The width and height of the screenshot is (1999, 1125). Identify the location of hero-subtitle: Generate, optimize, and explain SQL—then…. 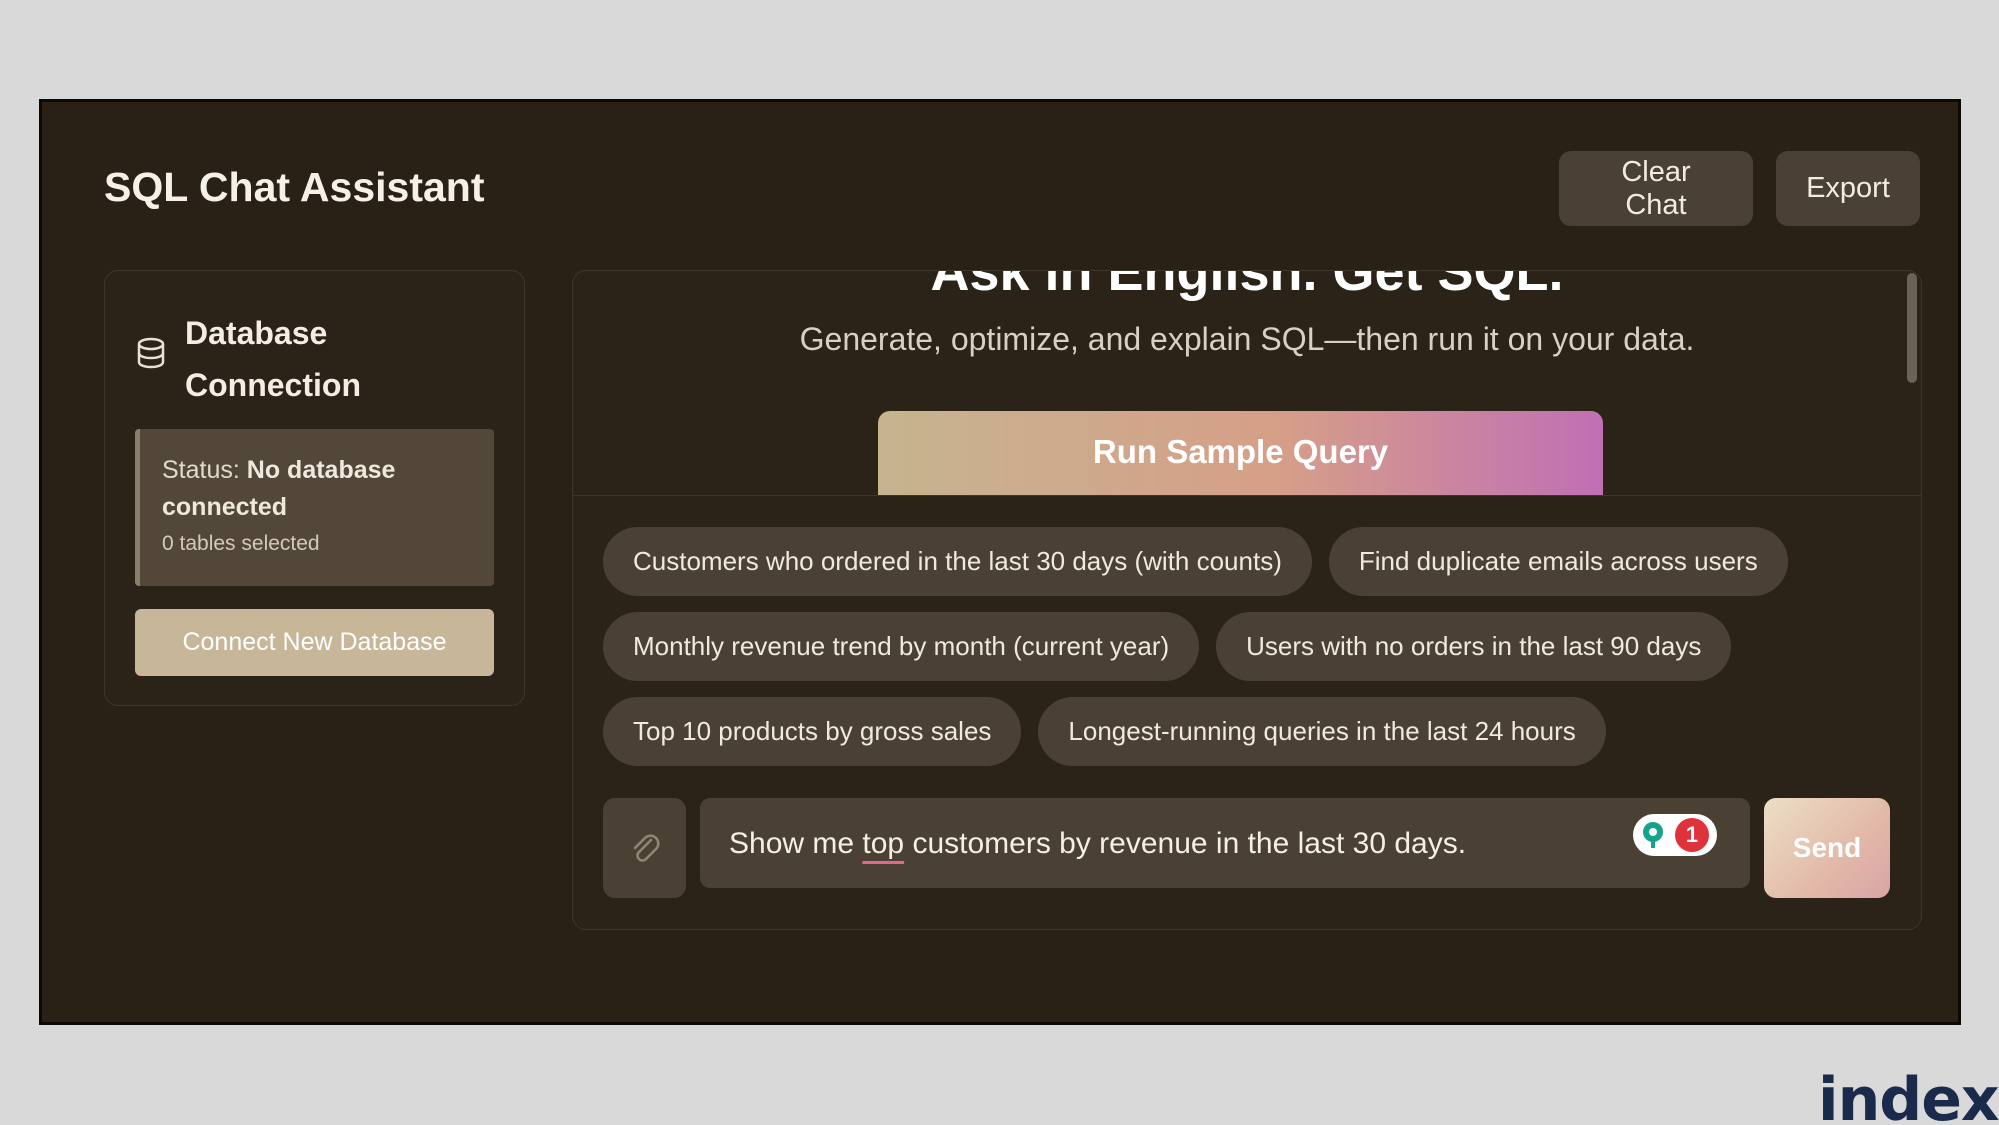
(1247, 339).